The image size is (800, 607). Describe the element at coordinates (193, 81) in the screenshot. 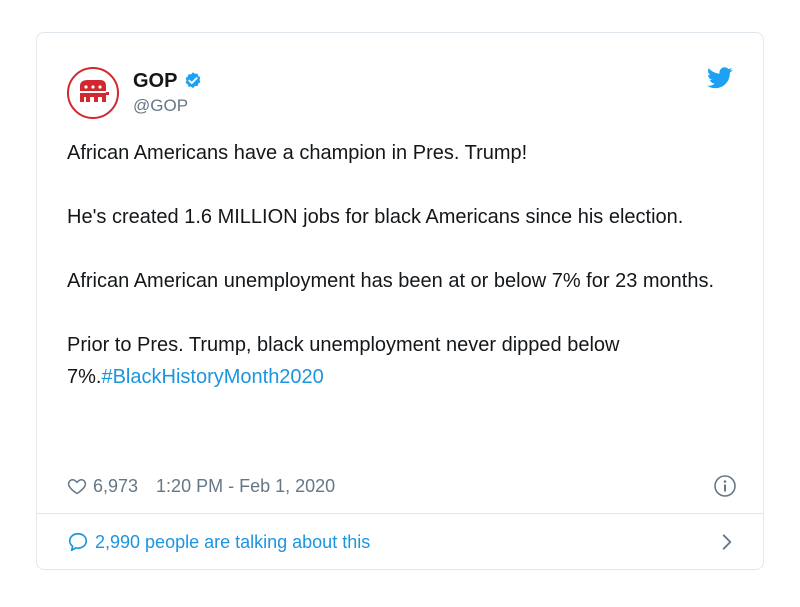

I see `verified-badge-icon` at that location.